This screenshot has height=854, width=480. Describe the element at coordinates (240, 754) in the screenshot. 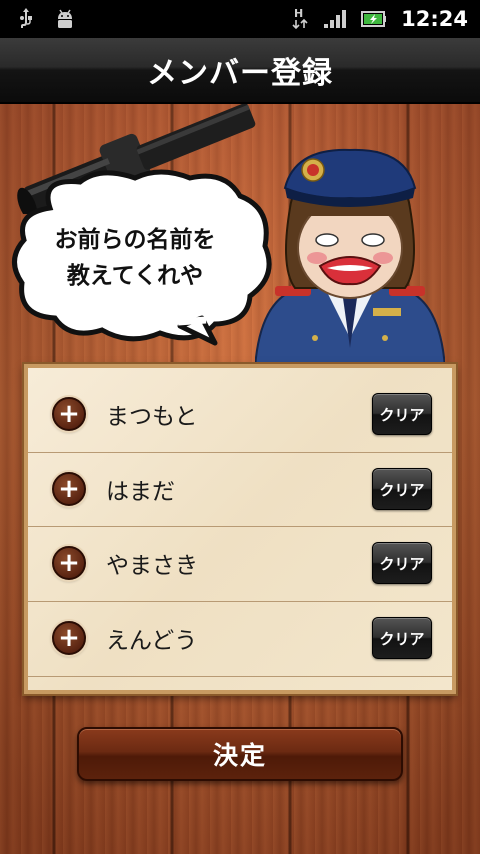

I see `confirm-button: 決定` at that location.